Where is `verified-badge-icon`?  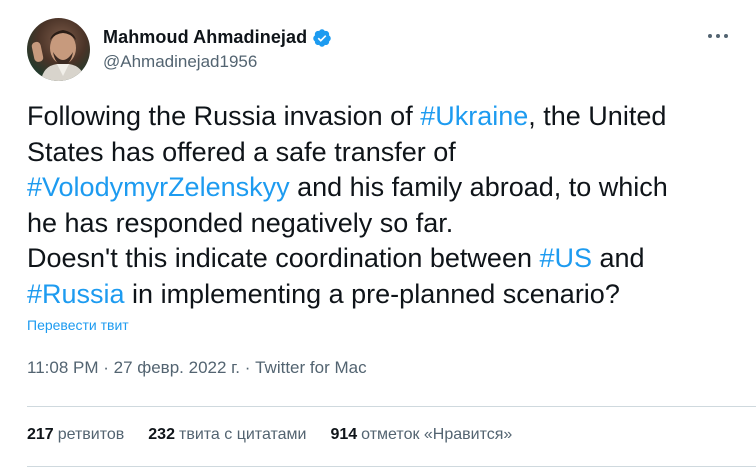
verified-badge-icon is located at coordinates (322, 38).